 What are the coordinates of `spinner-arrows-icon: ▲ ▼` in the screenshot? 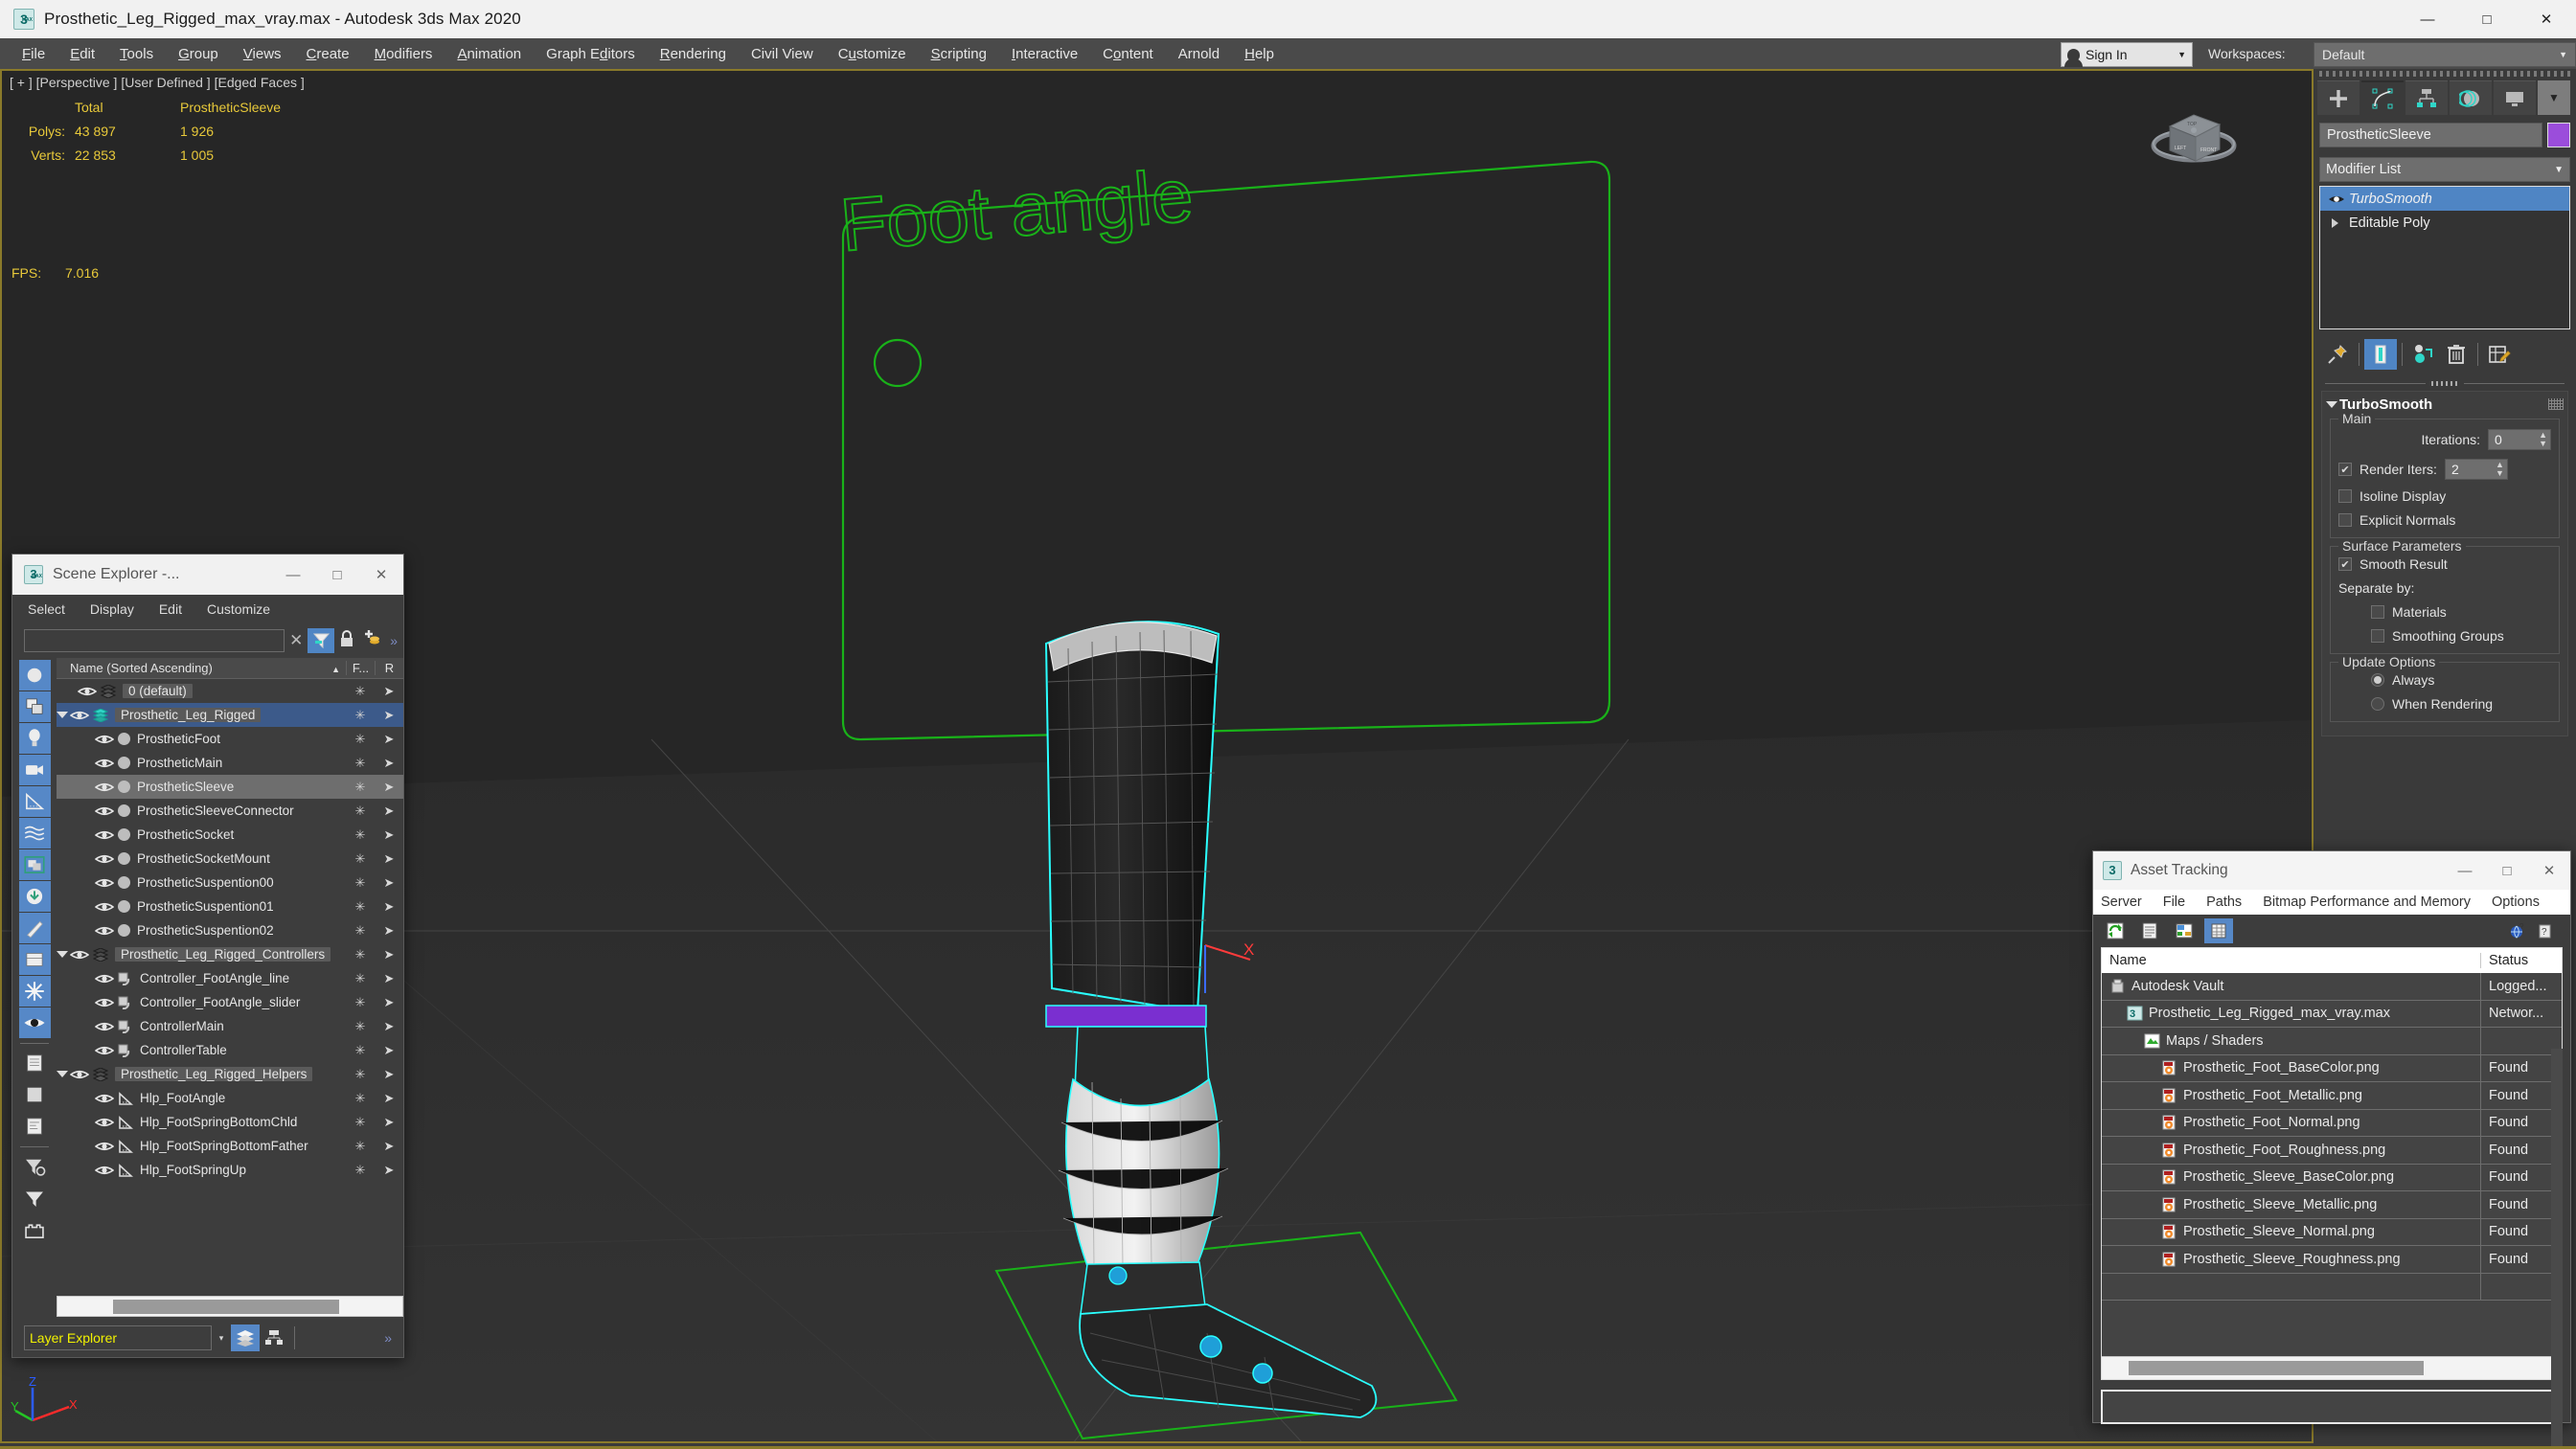 It's located at (2543, 439).